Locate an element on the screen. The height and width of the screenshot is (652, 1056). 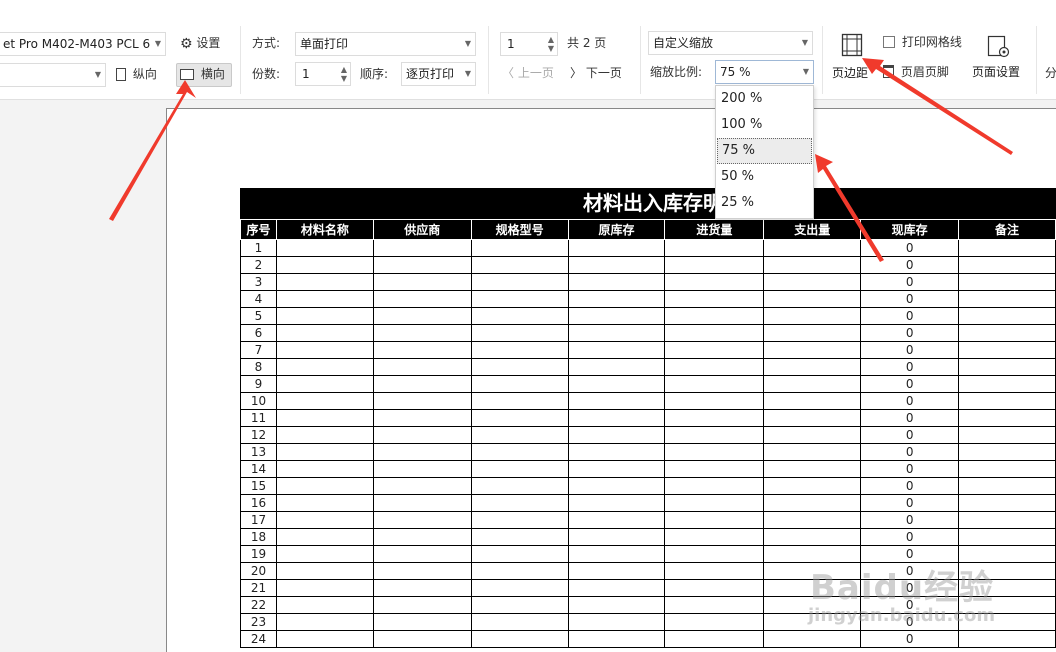
annotation-arrow-zoom is located at coordinates (849, 208).